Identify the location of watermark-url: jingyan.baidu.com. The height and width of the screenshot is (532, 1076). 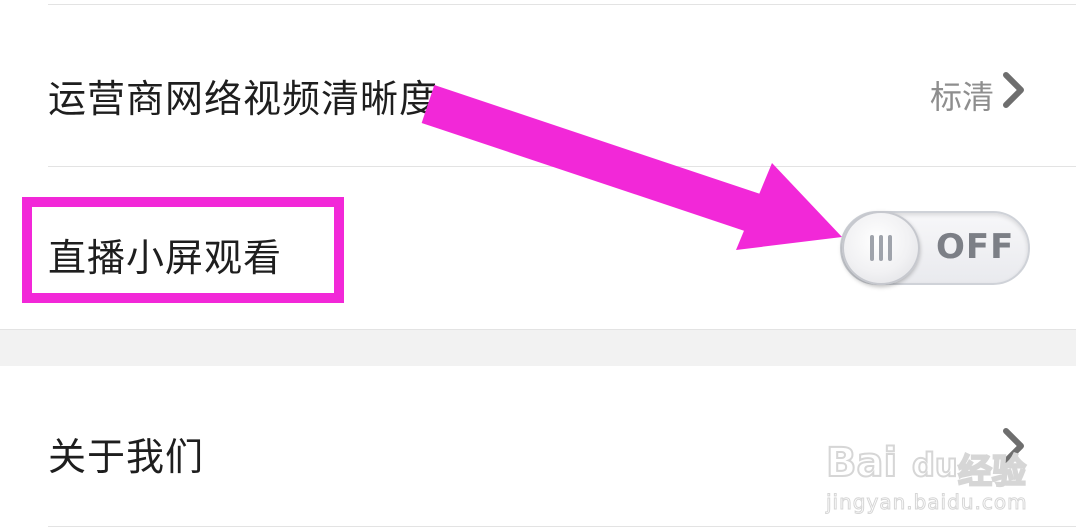
(927, 502).